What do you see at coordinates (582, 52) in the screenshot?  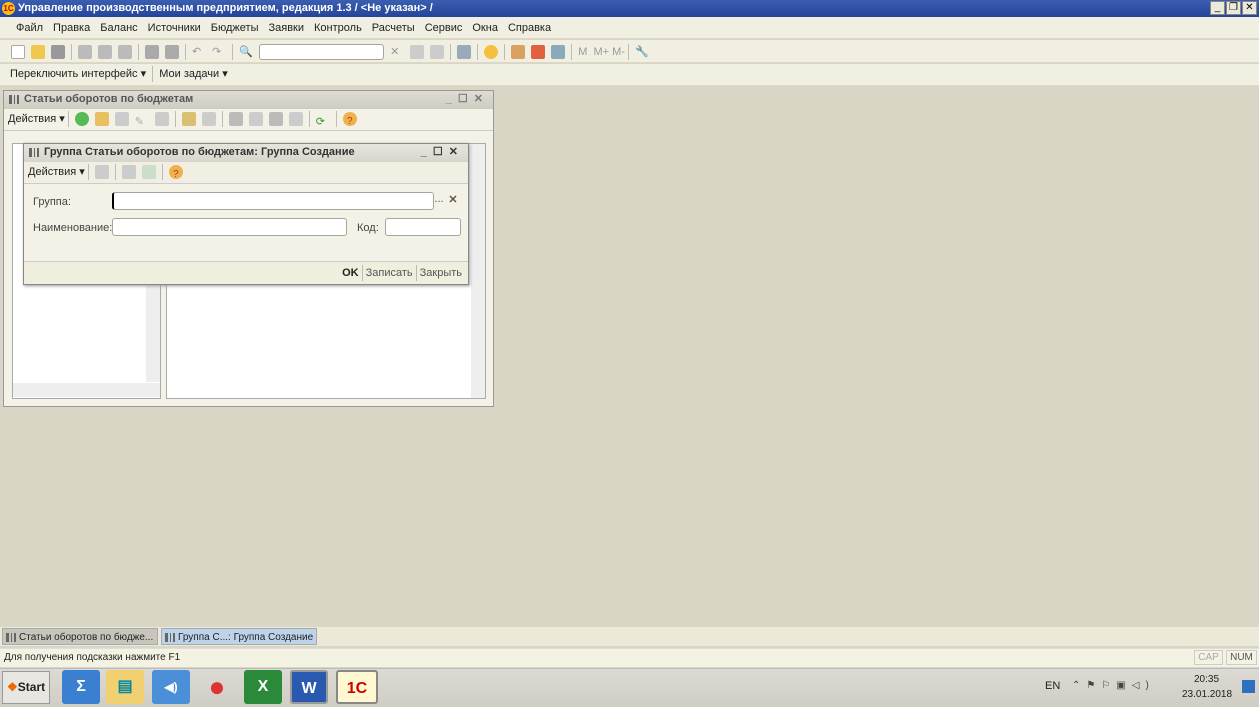 I see `memory-button: M` at bounding box center [582, 52].